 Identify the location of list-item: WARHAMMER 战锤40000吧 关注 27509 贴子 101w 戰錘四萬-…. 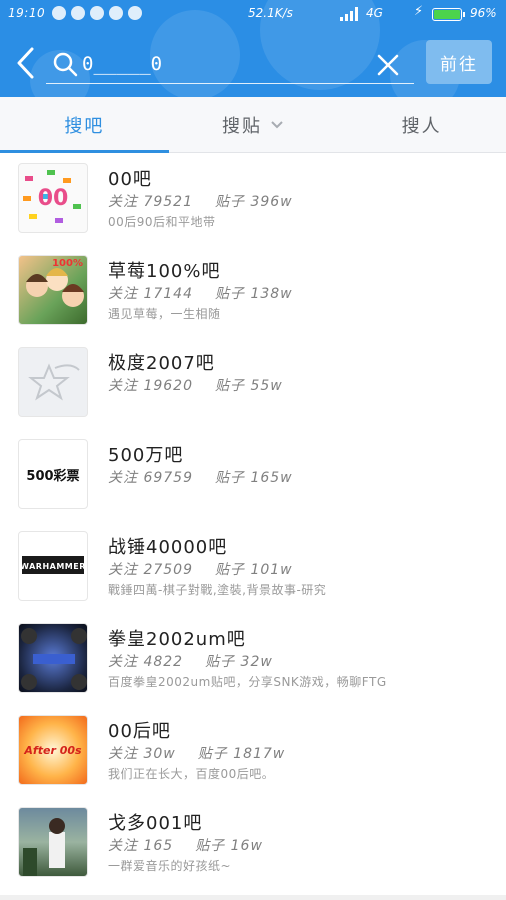
(253, 567).